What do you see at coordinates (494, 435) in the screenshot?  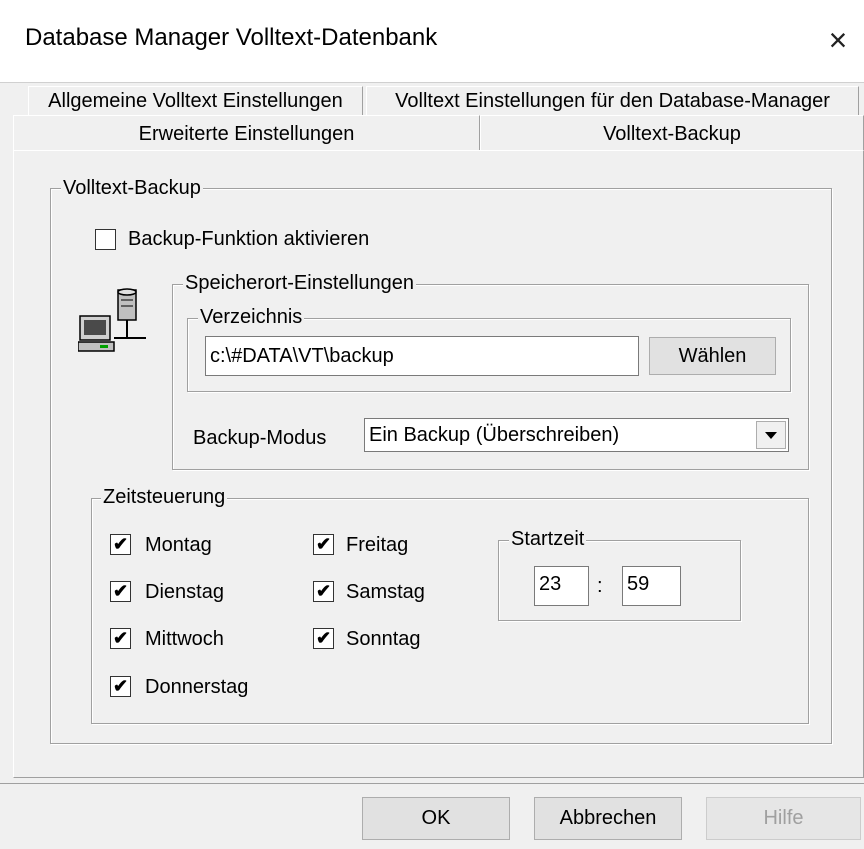 I see `backup-mode-value: Ein Backup (Überschreiben)` at bounding box center [494, 435].